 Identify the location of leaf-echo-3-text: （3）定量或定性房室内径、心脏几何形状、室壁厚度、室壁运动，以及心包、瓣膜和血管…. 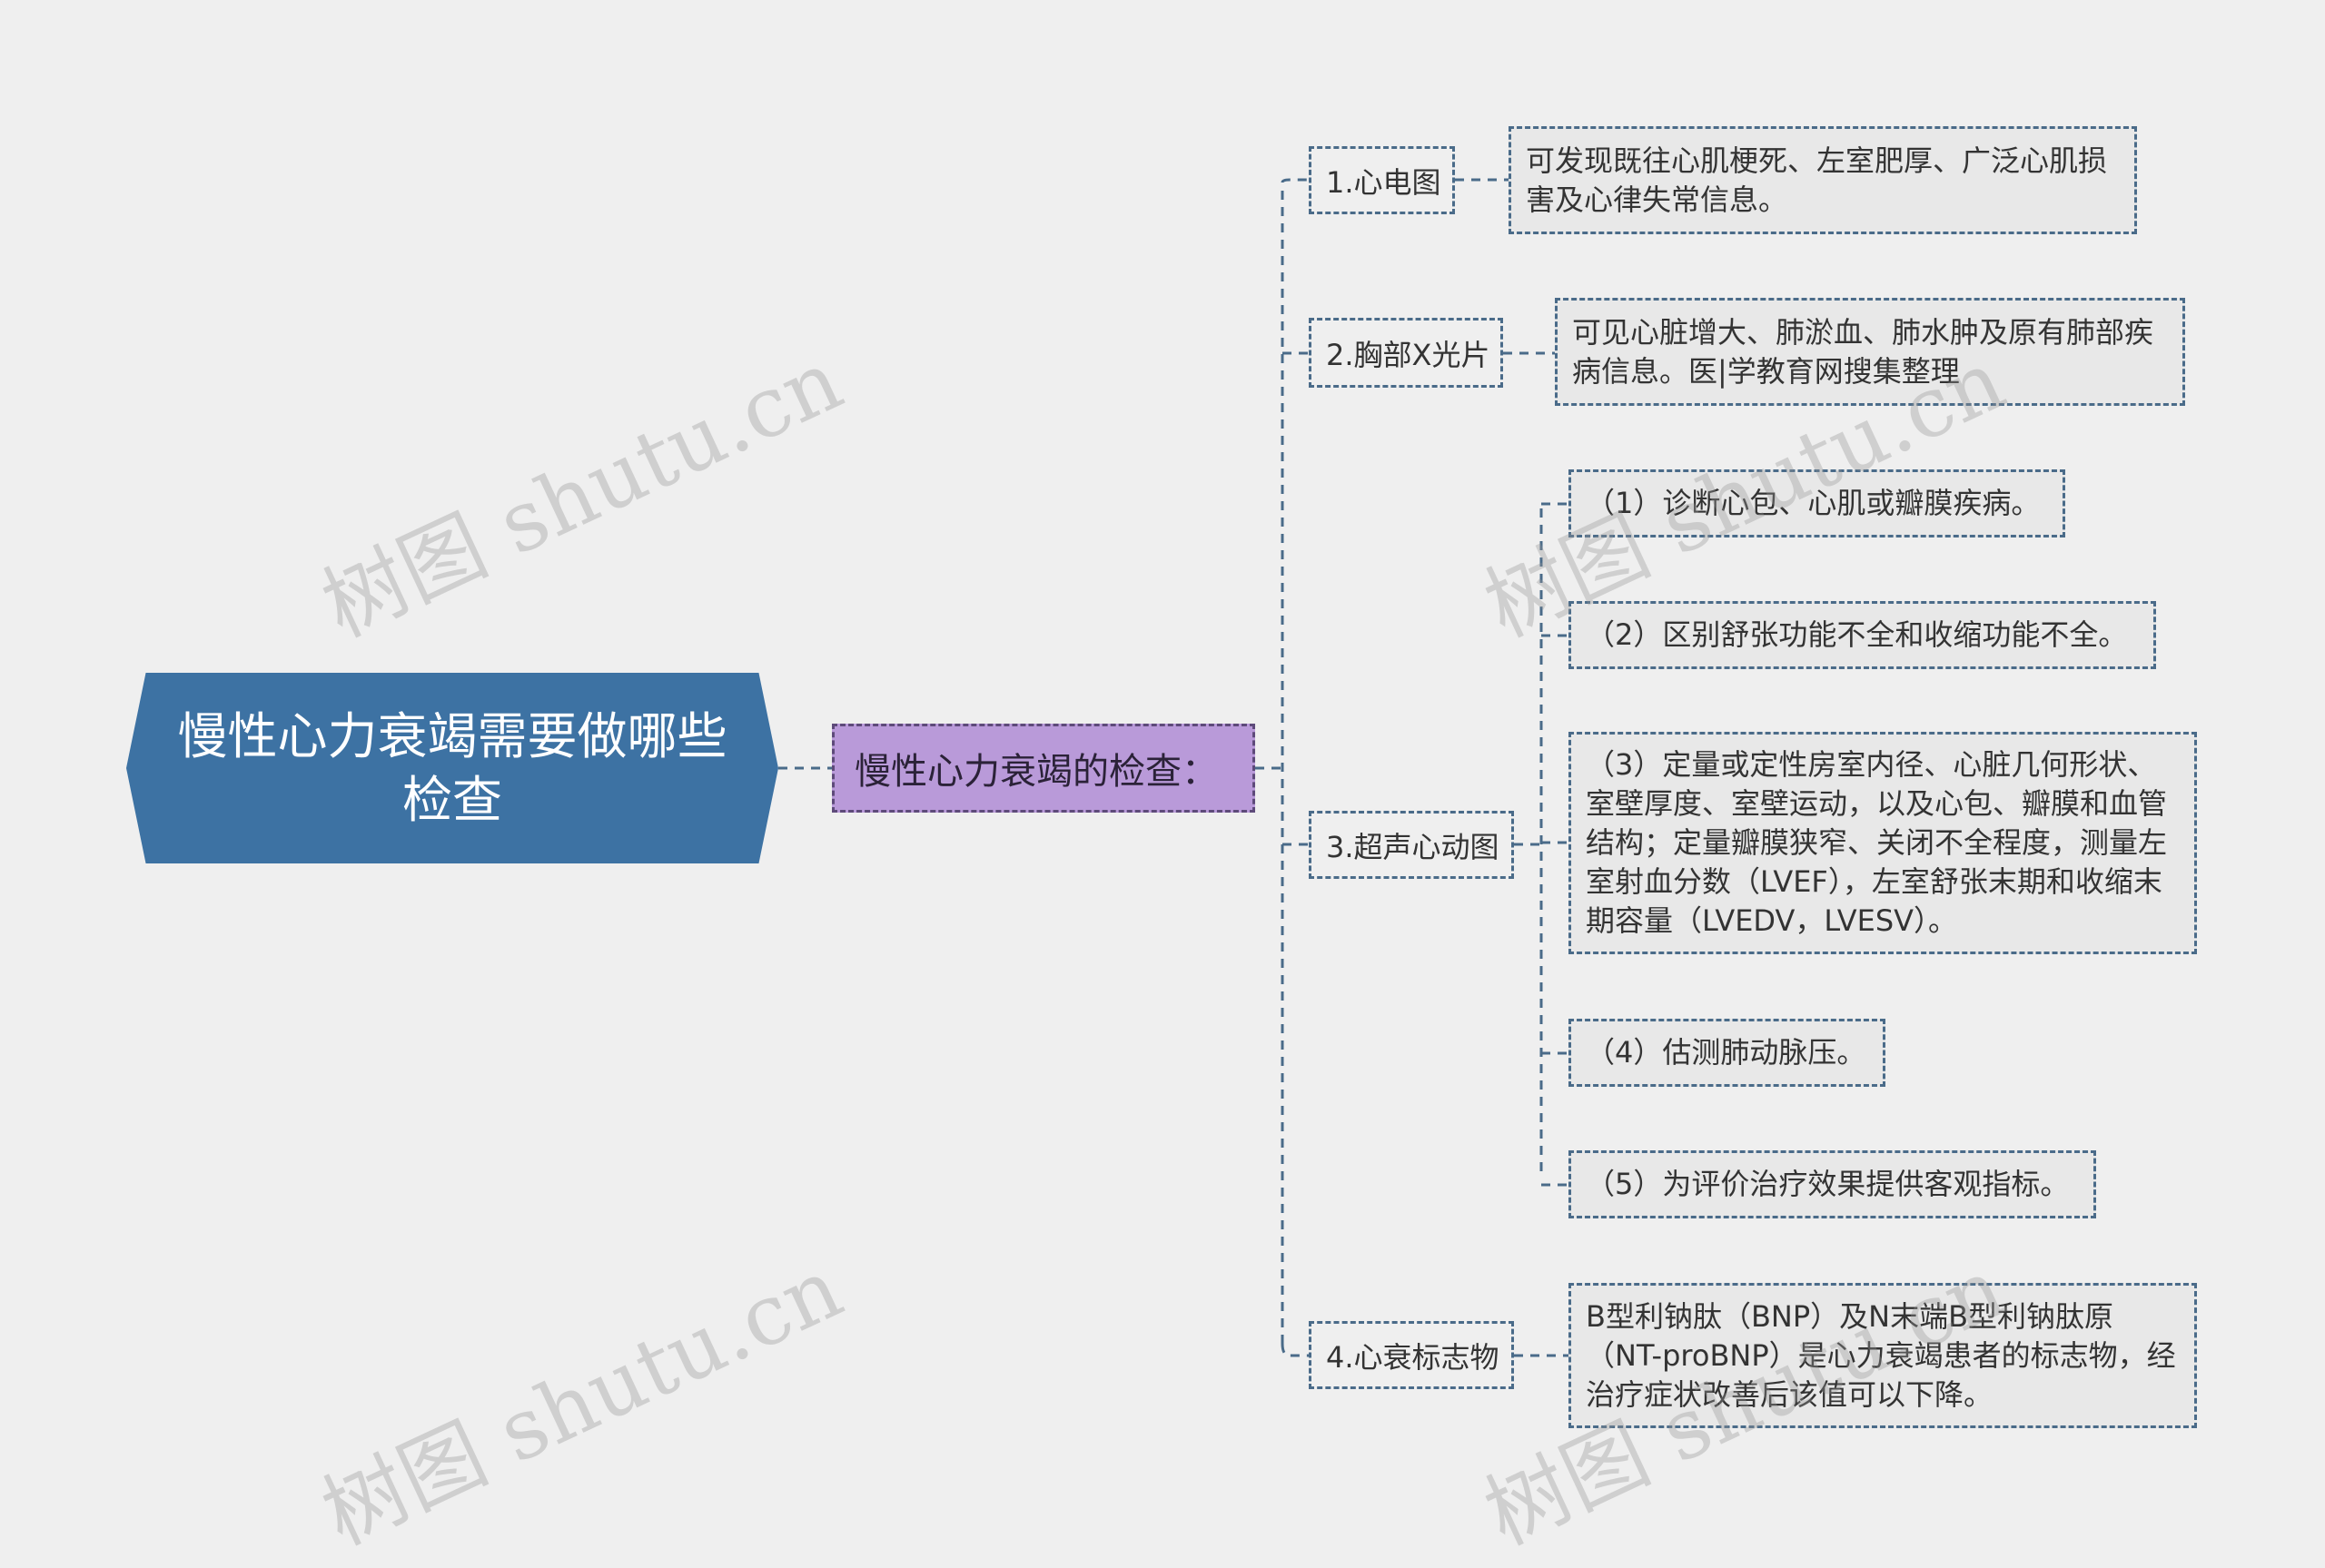
(1877, 842).